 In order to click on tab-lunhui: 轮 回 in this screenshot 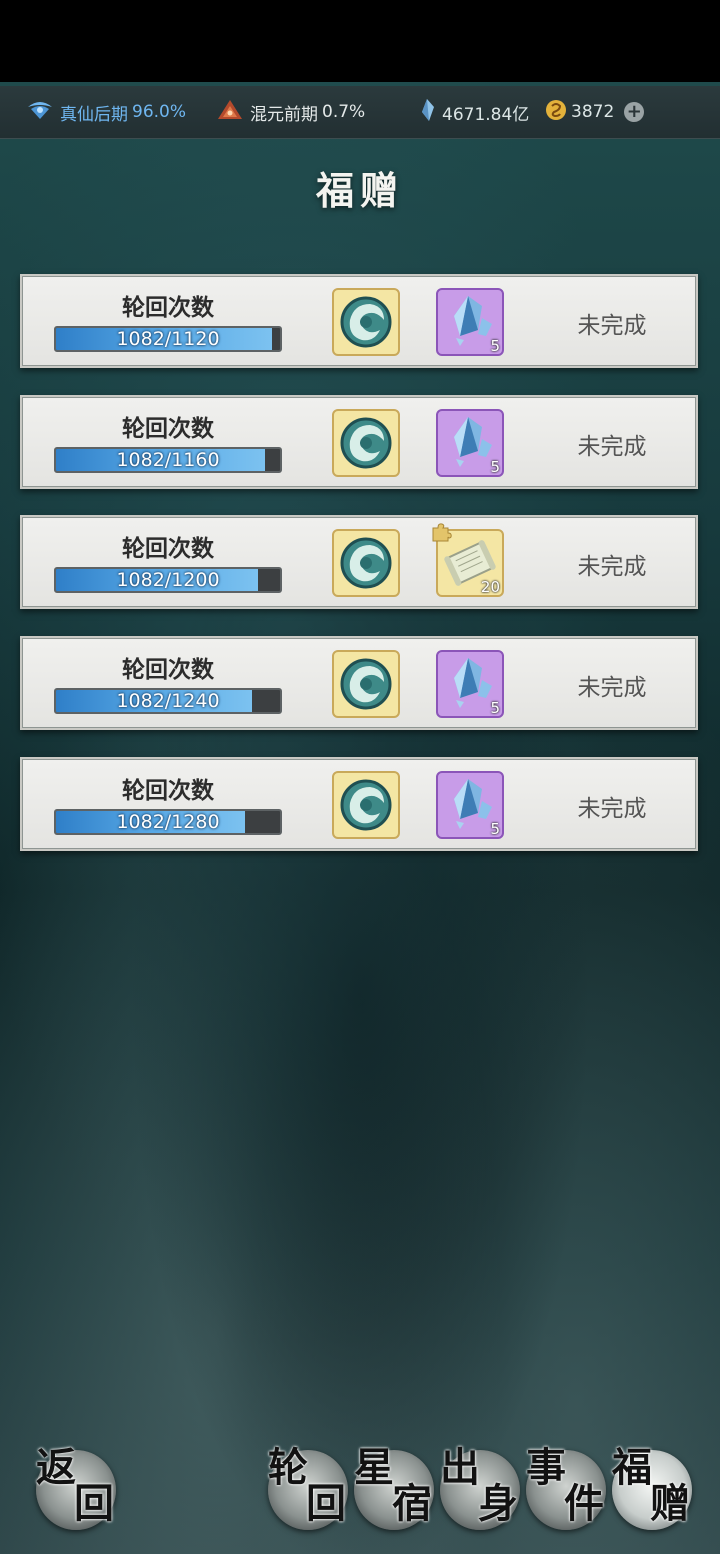, I will do `click(308, 1487)`.